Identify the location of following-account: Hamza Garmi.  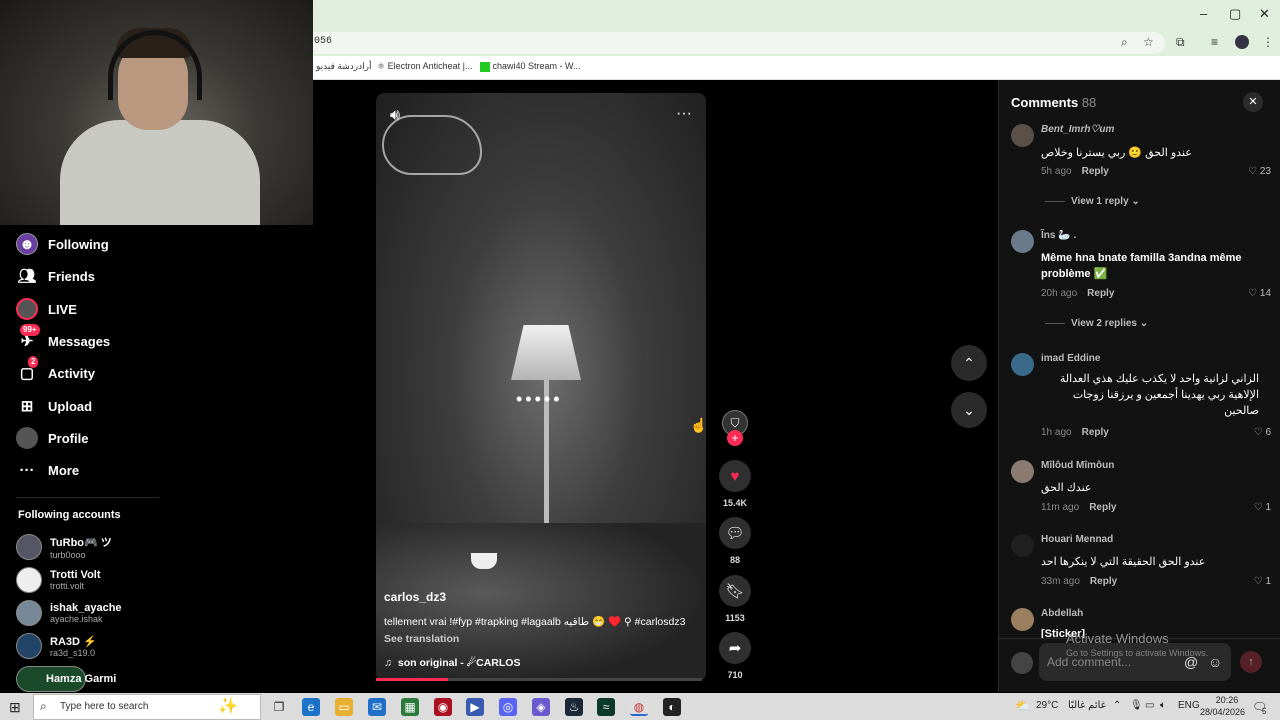
(66, 679).